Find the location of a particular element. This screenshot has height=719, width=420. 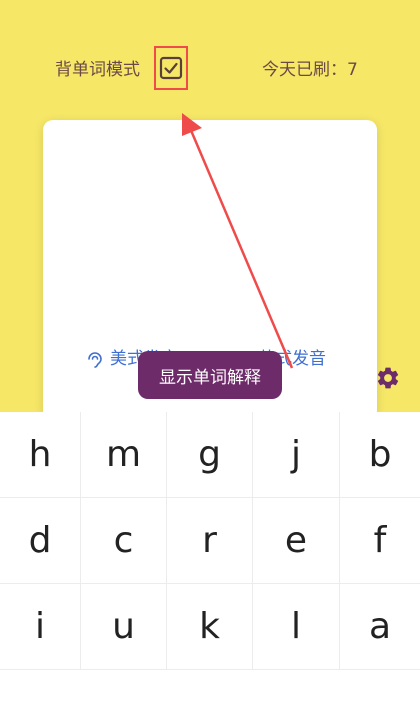

key: a is located at coordinates (380, 627).